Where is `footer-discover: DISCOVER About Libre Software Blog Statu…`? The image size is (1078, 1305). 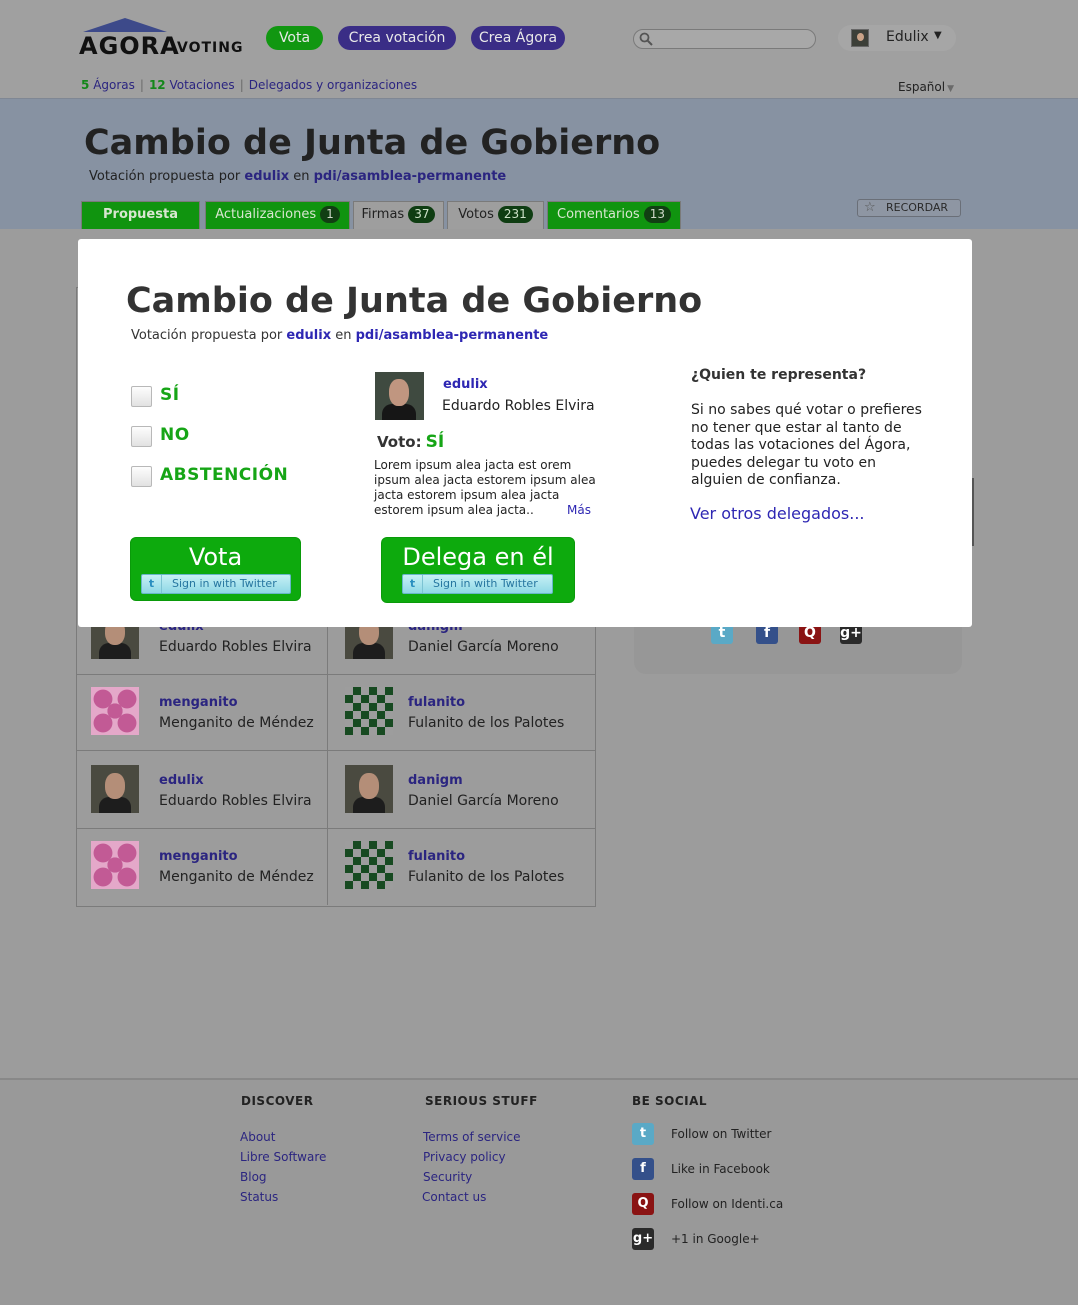
footer-discover: DISCOVER About Libre Software Blog Statu… is located at coordinates (283, 1150).